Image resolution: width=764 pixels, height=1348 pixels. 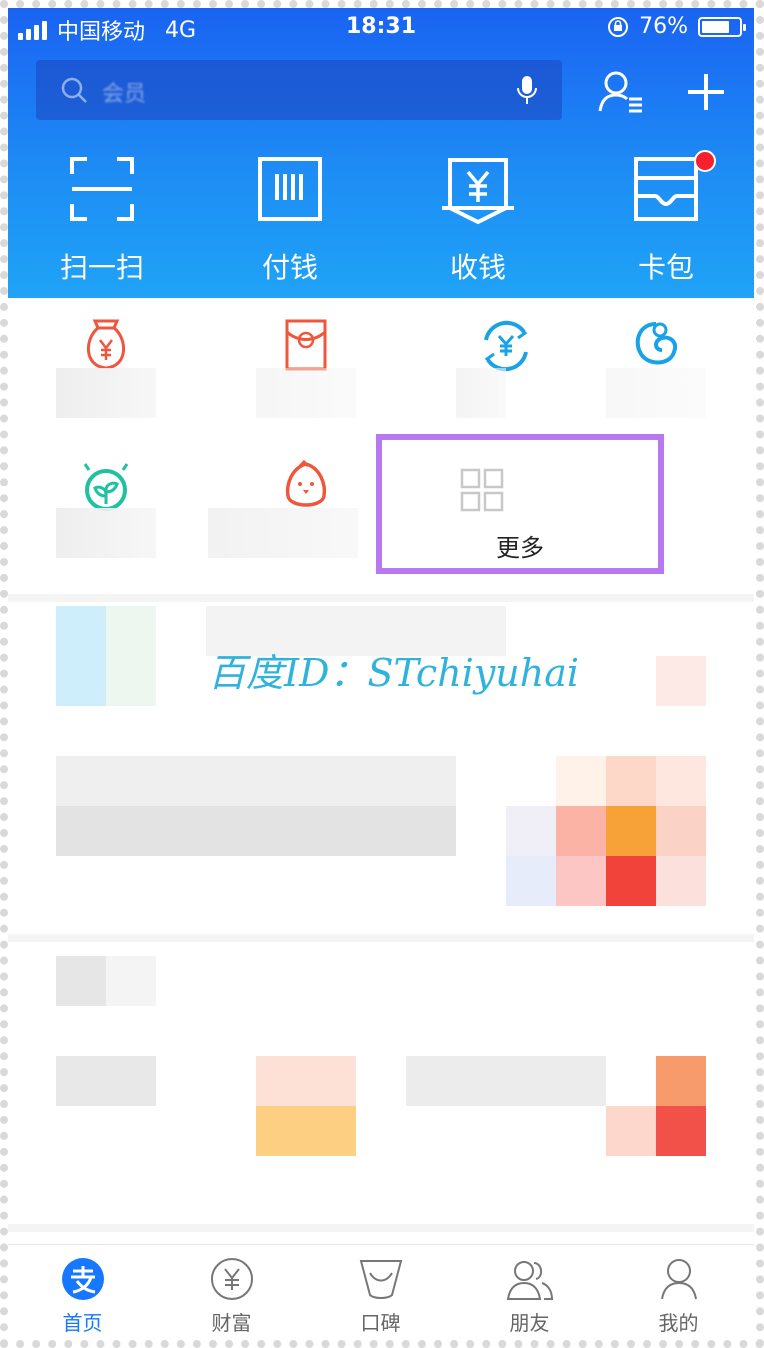 What do you see at coordinates (482, 490) in the screenshot?
I see `grid-icon` at bounding box center [482, 490].